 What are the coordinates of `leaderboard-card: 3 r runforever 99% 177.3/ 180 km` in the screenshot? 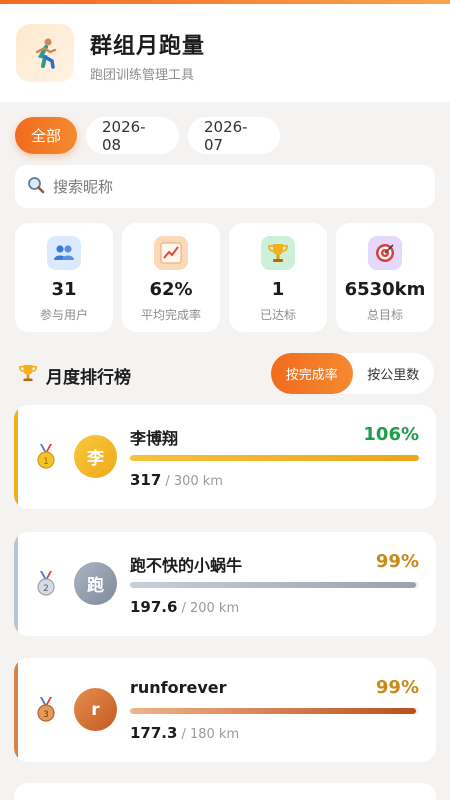 It's located at (225, 710).